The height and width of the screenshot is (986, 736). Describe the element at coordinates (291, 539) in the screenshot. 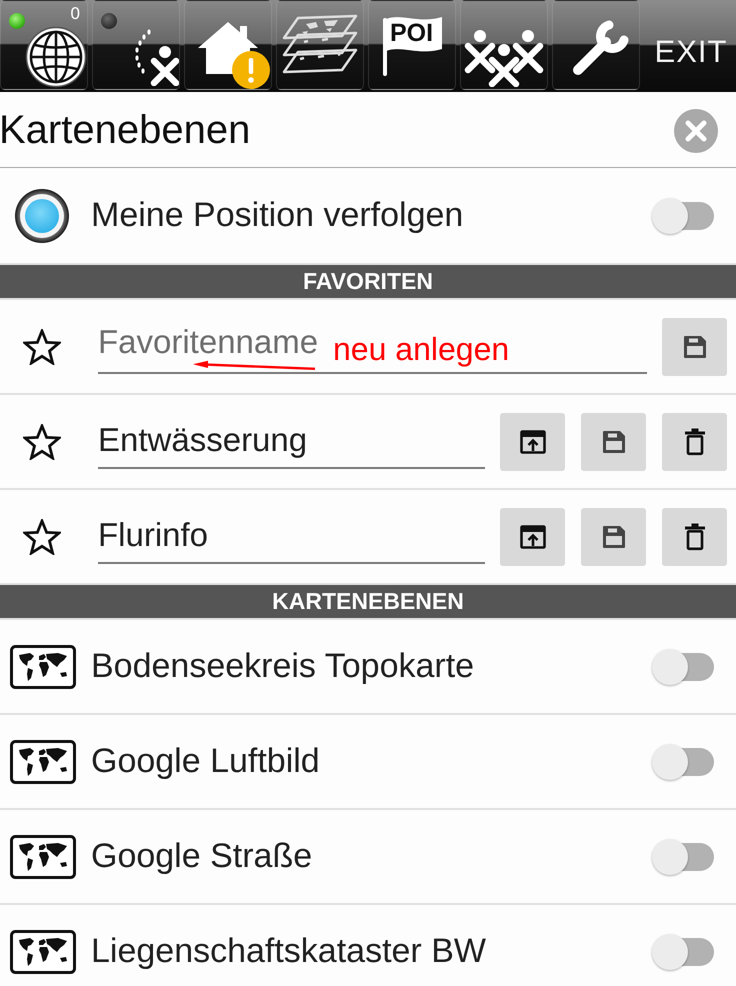

I see `input-field: Flurinfo` at that location.